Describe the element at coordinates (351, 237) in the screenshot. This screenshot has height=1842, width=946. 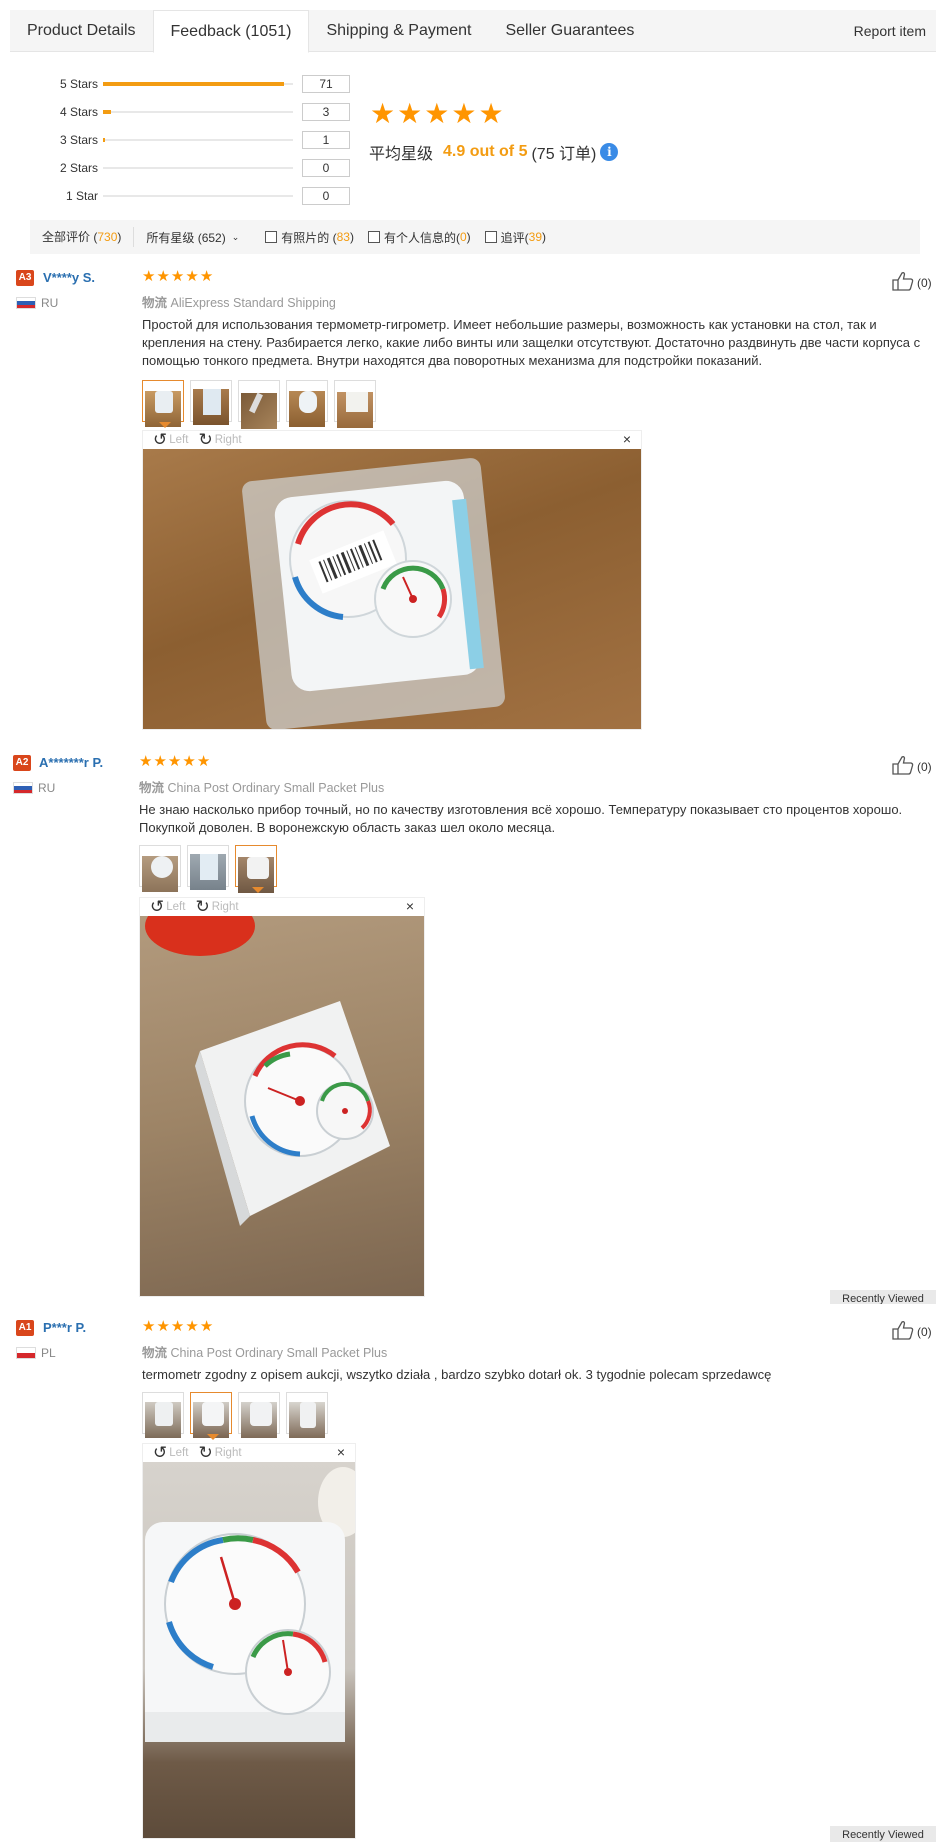
I see `filter-photos-close: )` at that location.